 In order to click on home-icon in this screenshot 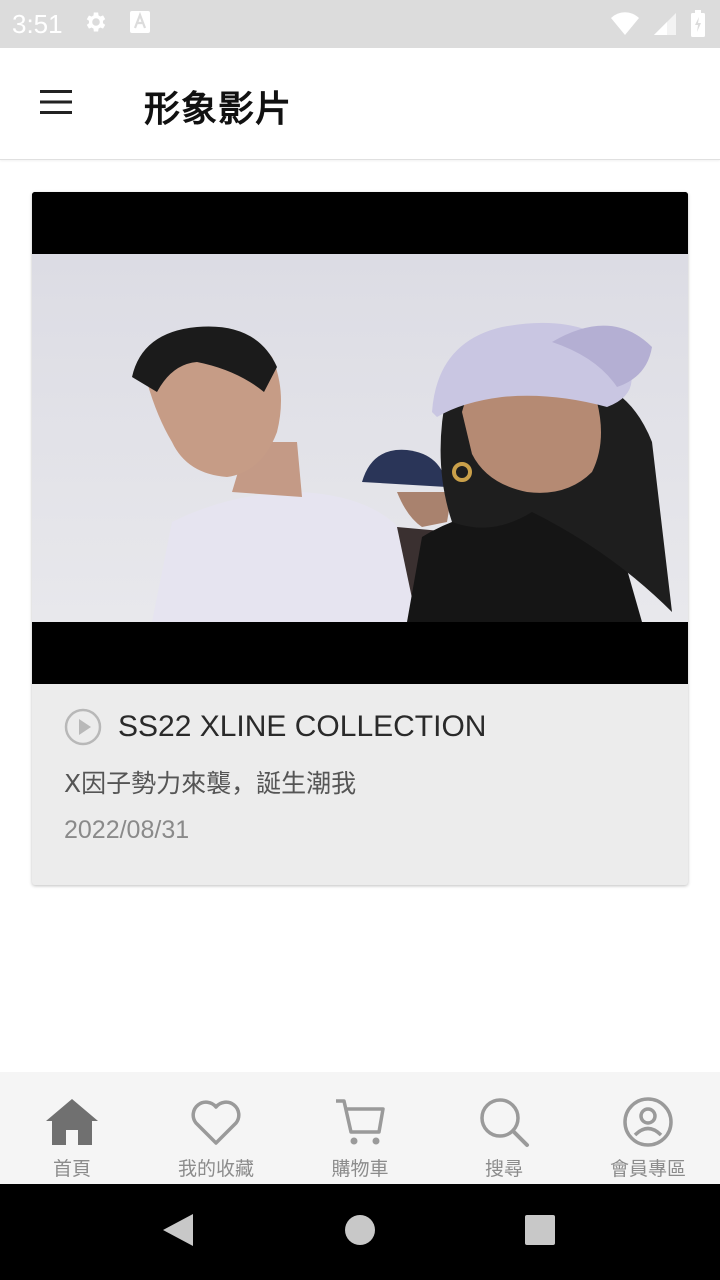, I will do `click(72, 1122)`.